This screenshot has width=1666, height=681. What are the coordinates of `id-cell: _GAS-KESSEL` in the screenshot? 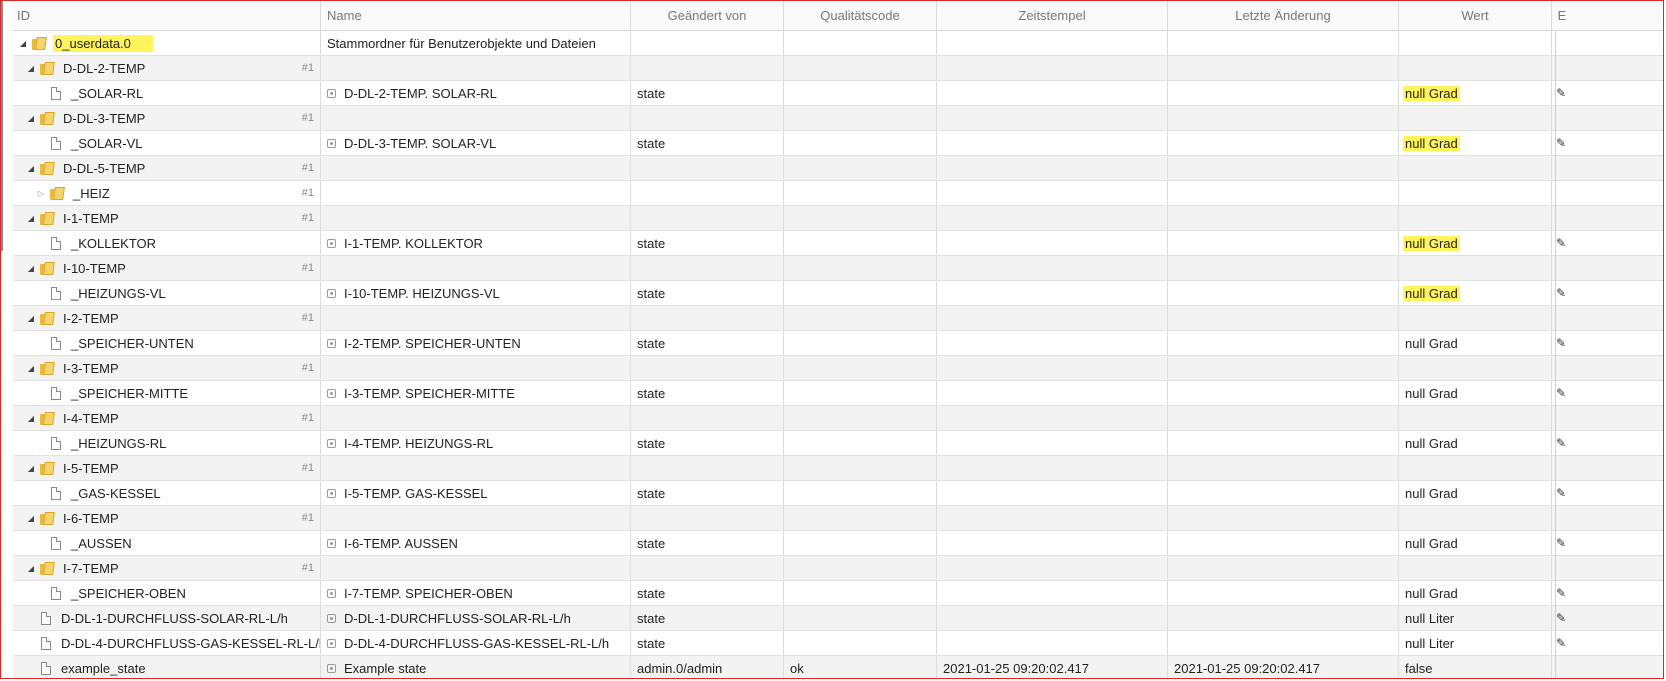 It's located at (167, 493).